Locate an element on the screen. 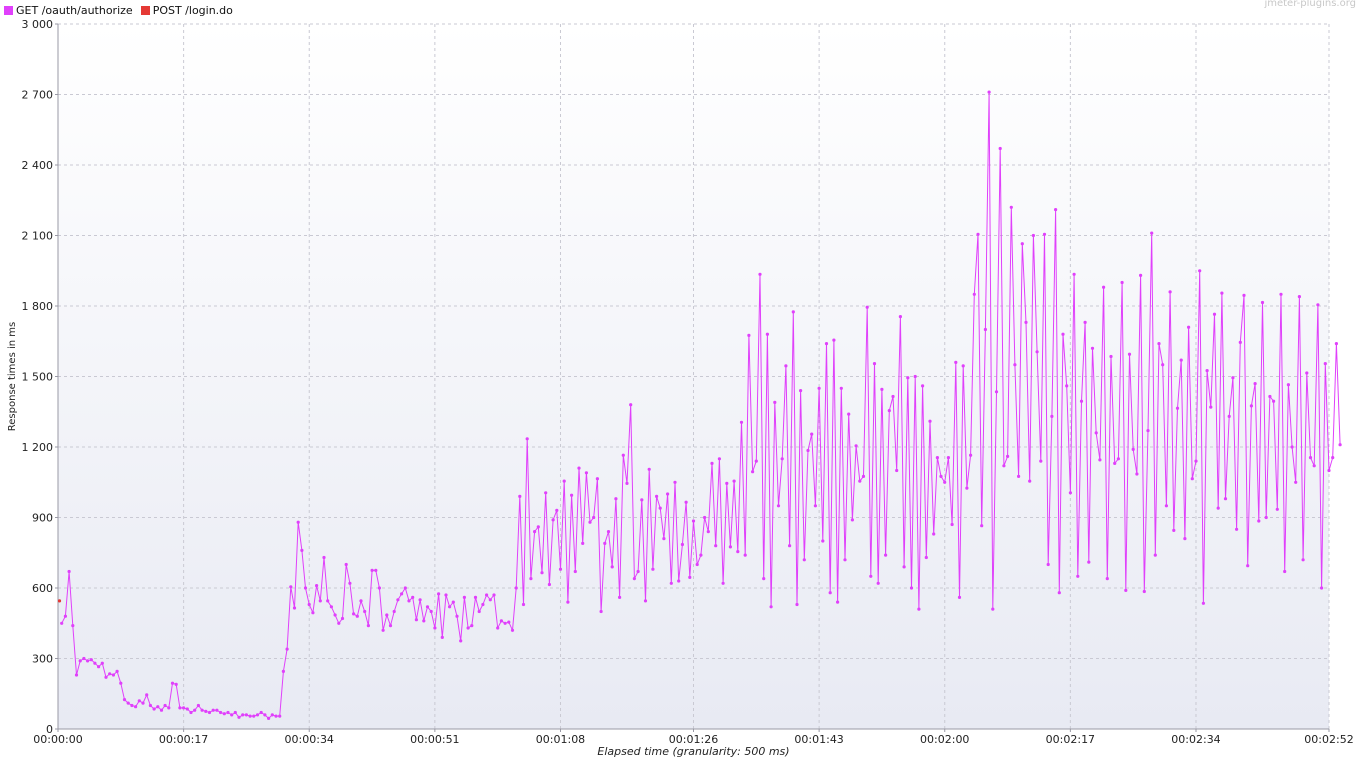 This screenshot has width=1360, height=763. legend-item-get-oauth: GET /oauth/authorize is located at coordinates (68, 10).